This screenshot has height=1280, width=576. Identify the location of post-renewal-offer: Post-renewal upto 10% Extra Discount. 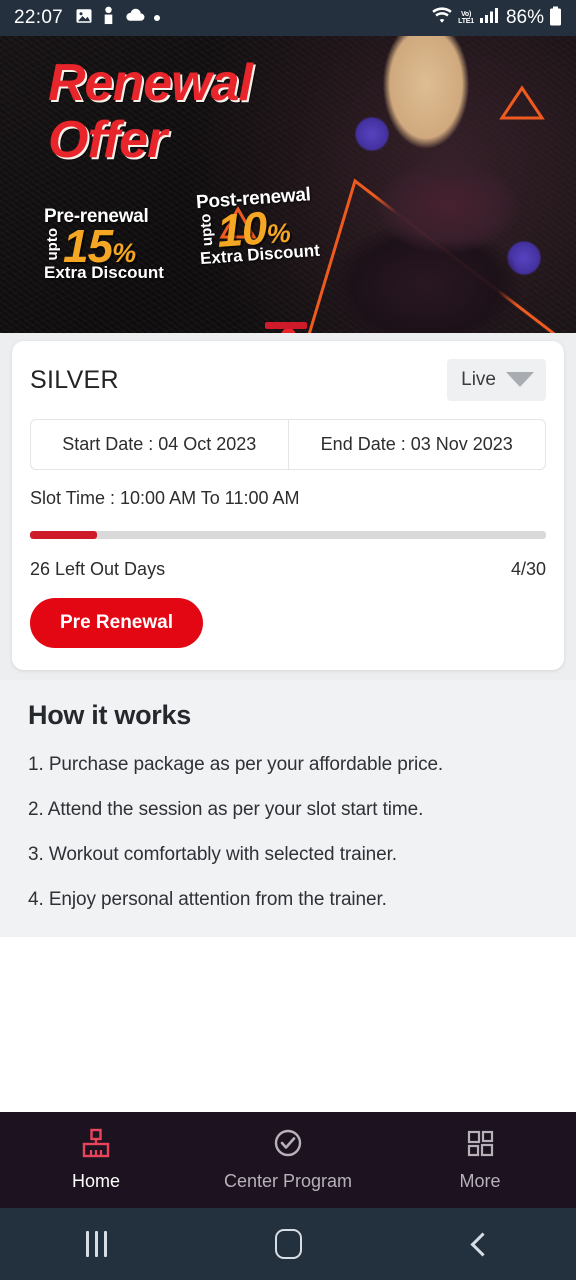
(257, 227).